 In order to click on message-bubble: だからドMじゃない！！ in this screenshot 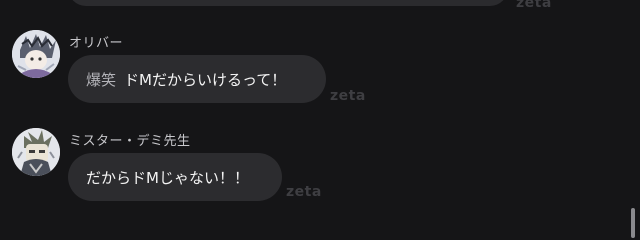, I will do `click(175, 177)`.